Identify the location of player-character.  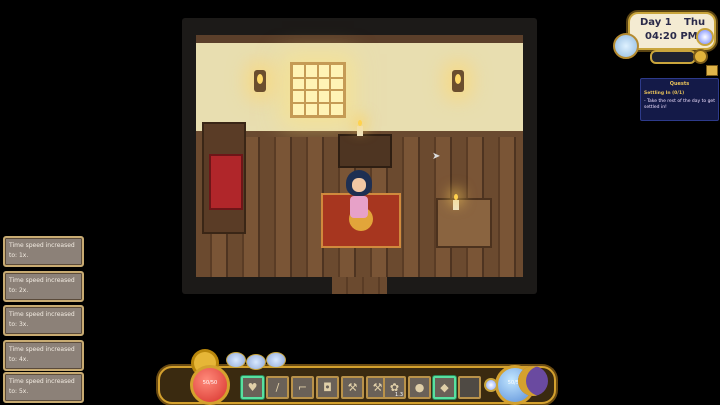
(359, 196).